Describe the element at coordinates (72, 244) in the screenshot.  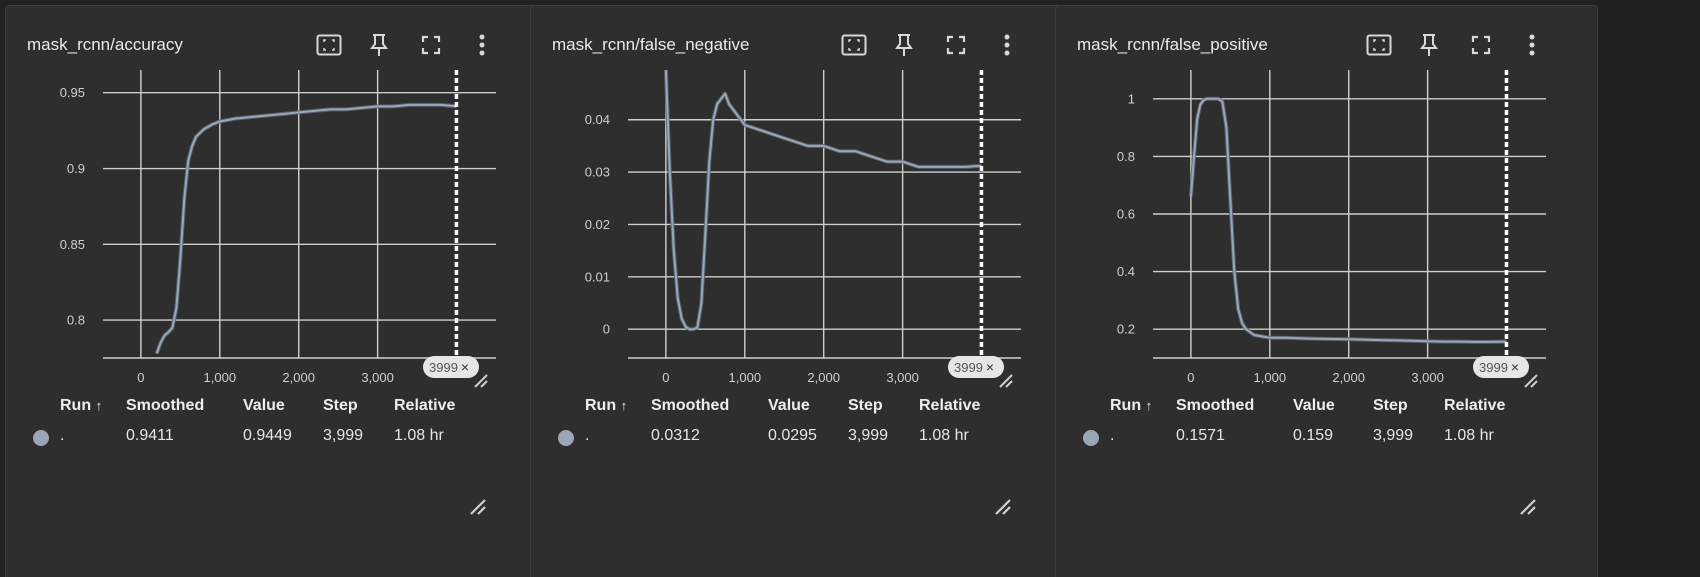
I see `y-tick-label: 0.85` at that location.